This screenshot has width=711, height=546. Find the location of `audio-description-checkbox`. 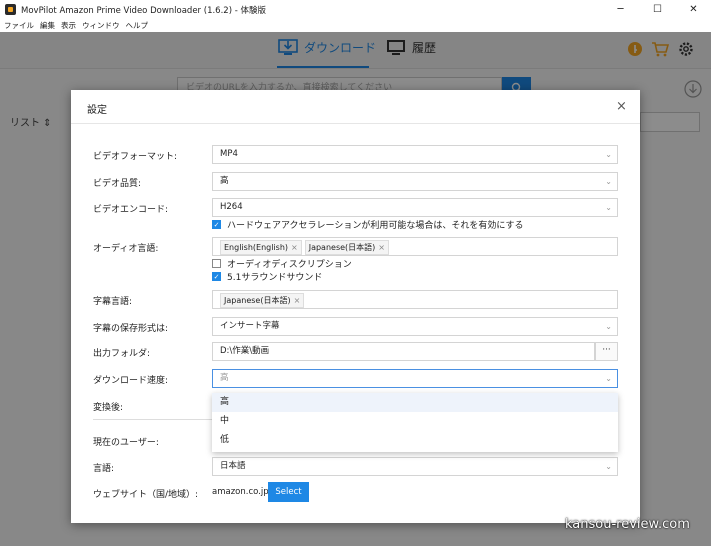

audio-description-checkbox is located at coordinates (216, 263).